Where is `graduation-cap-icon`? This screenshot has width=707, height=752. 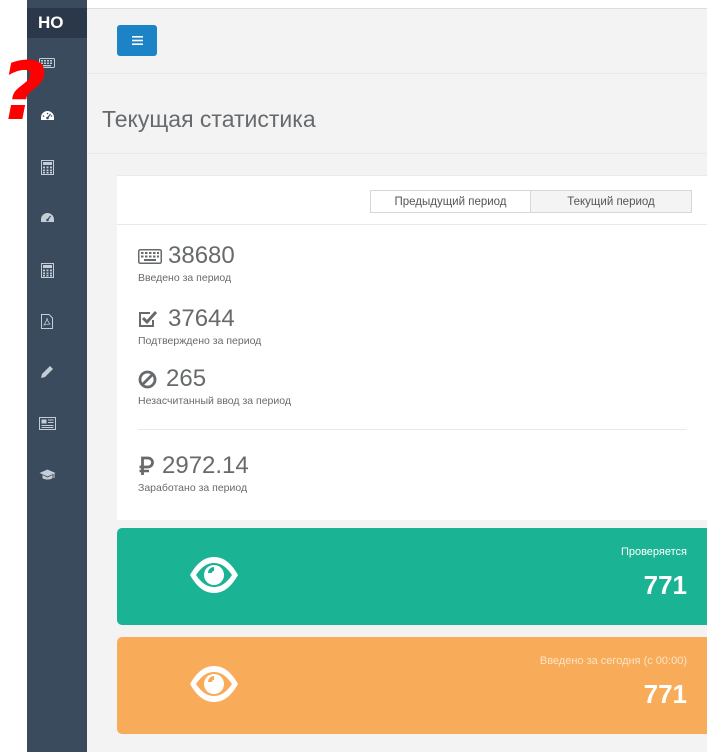
graduation-cap-icon is located at coordinates (47, 474).